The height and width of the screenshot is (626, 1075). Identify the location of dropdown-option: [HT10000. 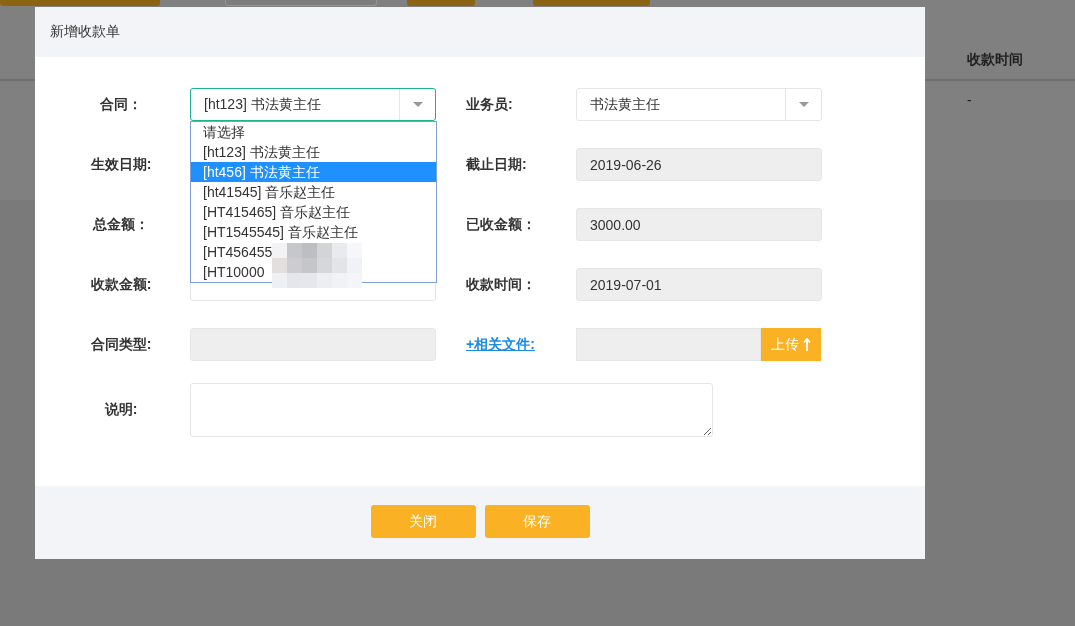
(313, 272).